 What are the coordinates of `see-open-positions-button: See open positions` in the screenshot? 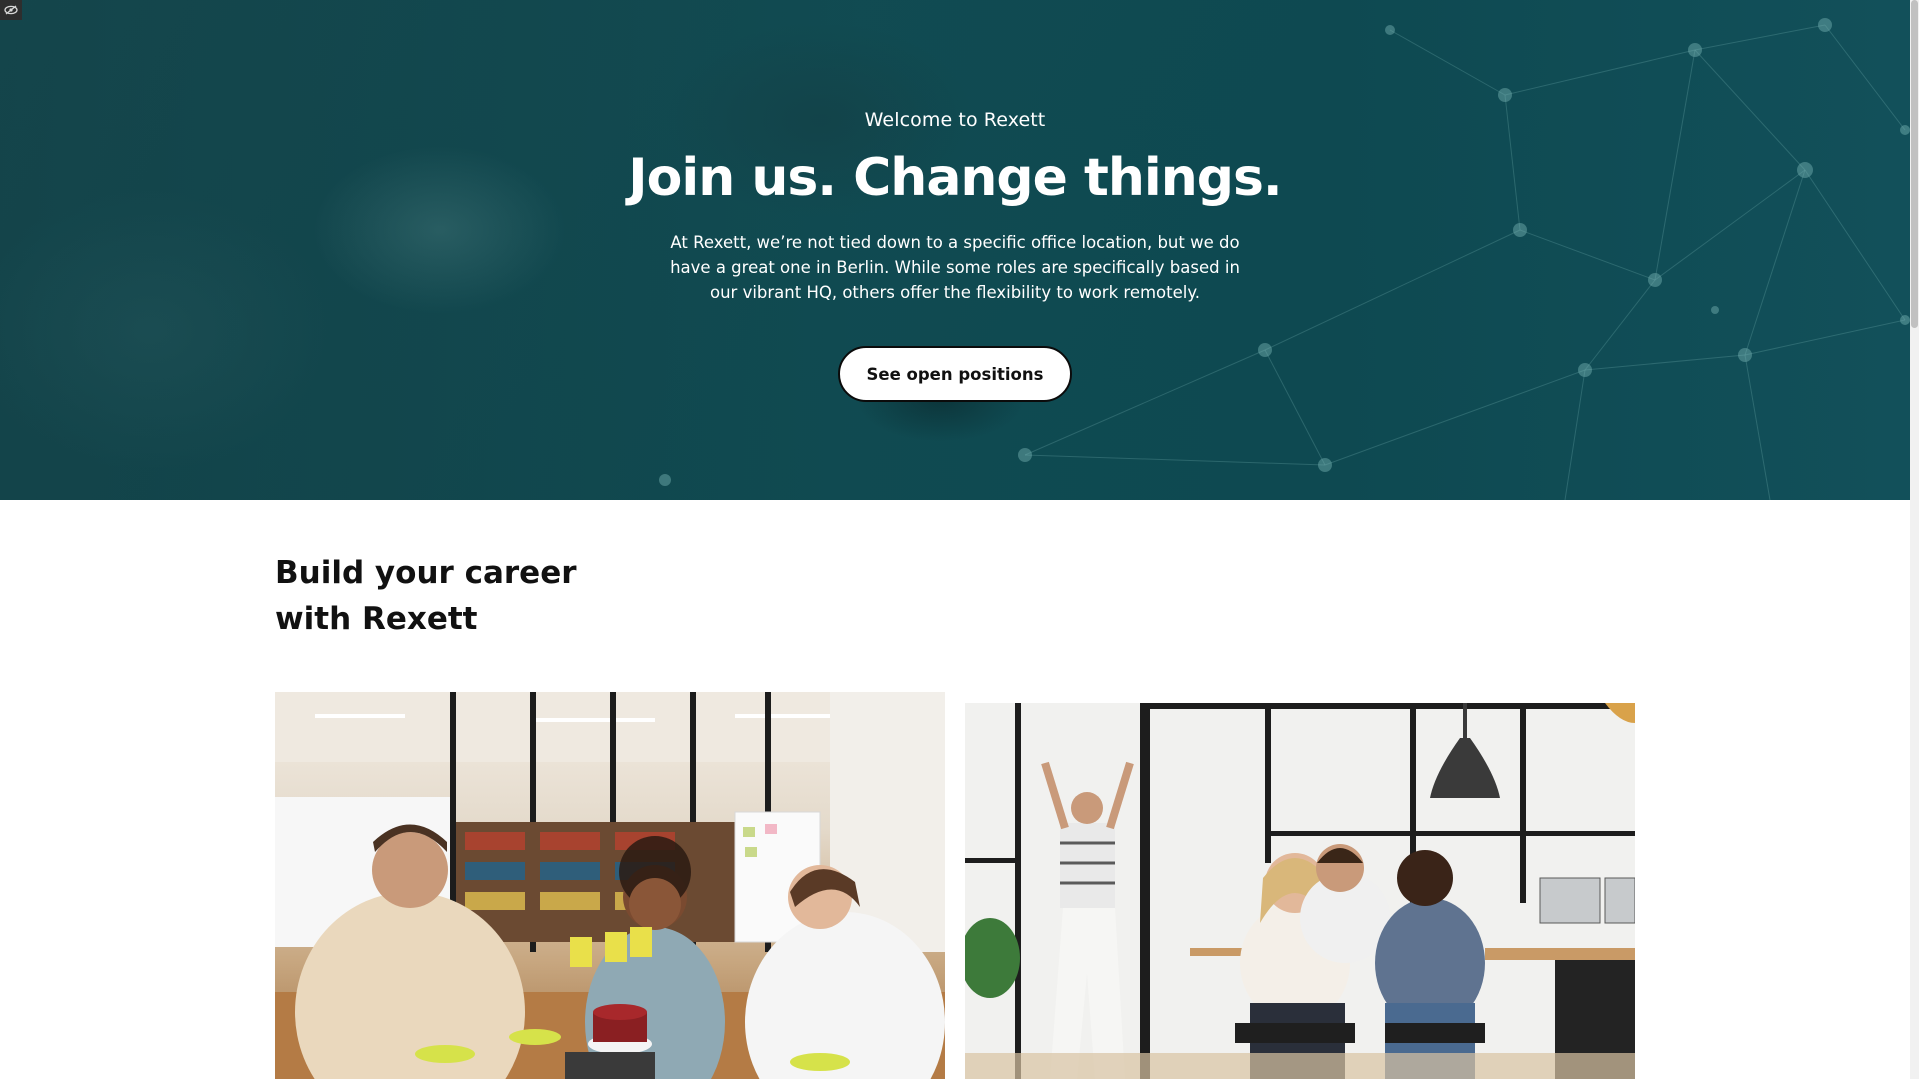 It's located at (955, 374).